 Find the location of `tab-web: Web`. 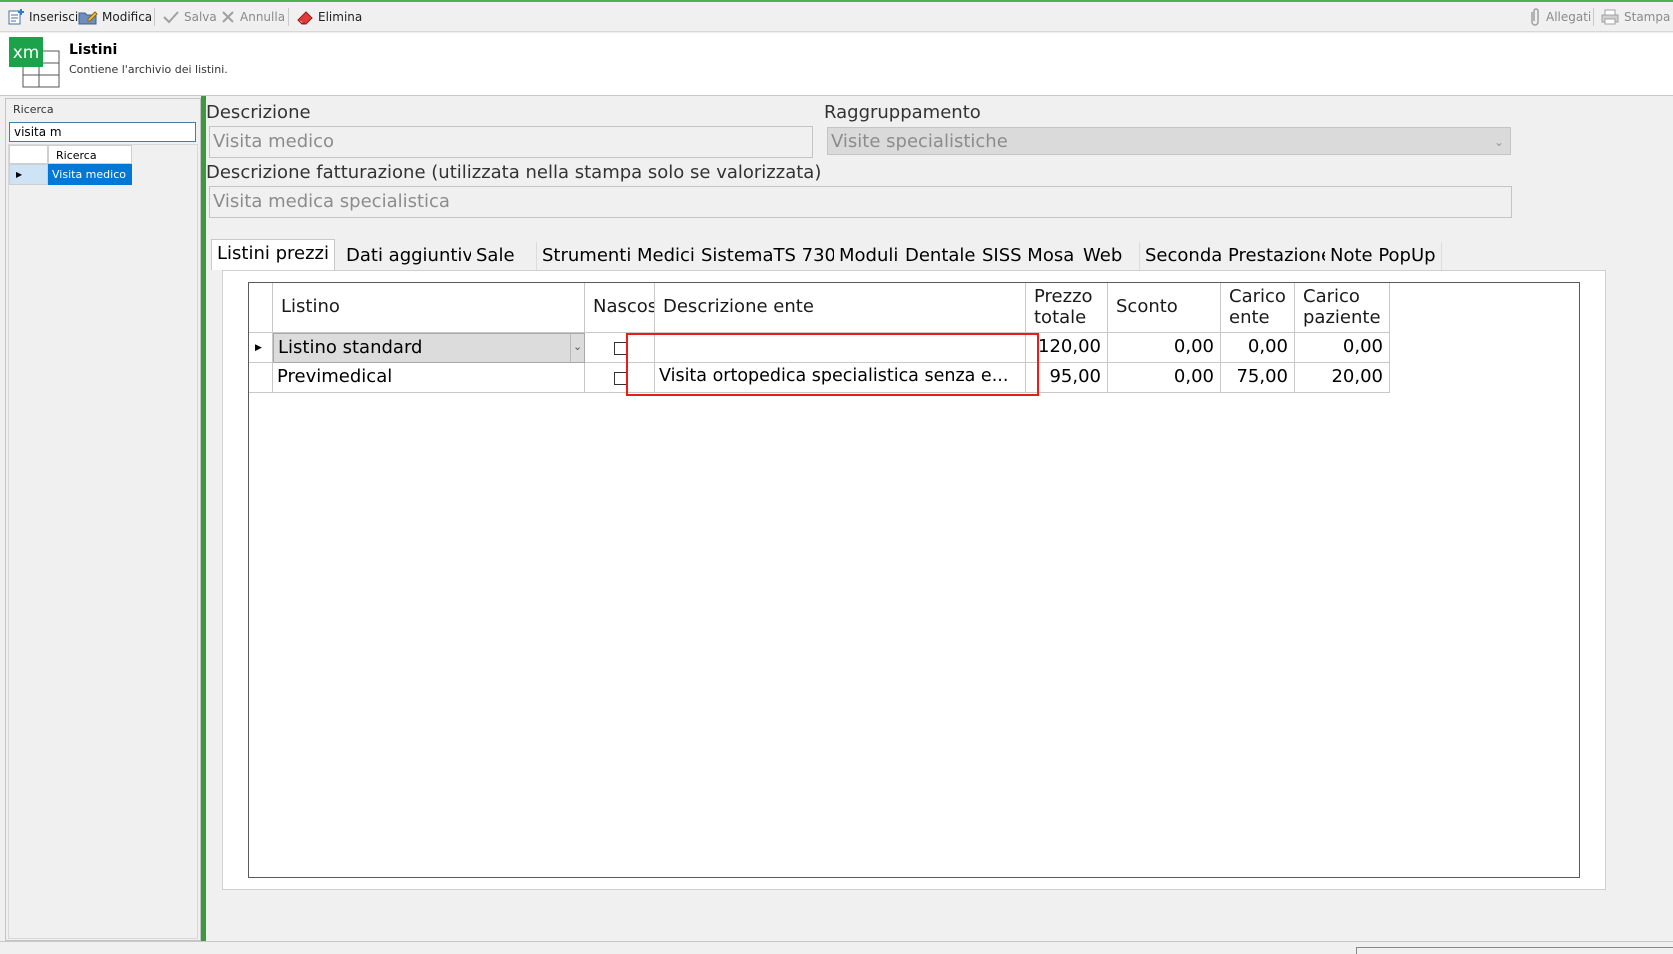

tab-web: Web is located at coordinates (1109, 256).